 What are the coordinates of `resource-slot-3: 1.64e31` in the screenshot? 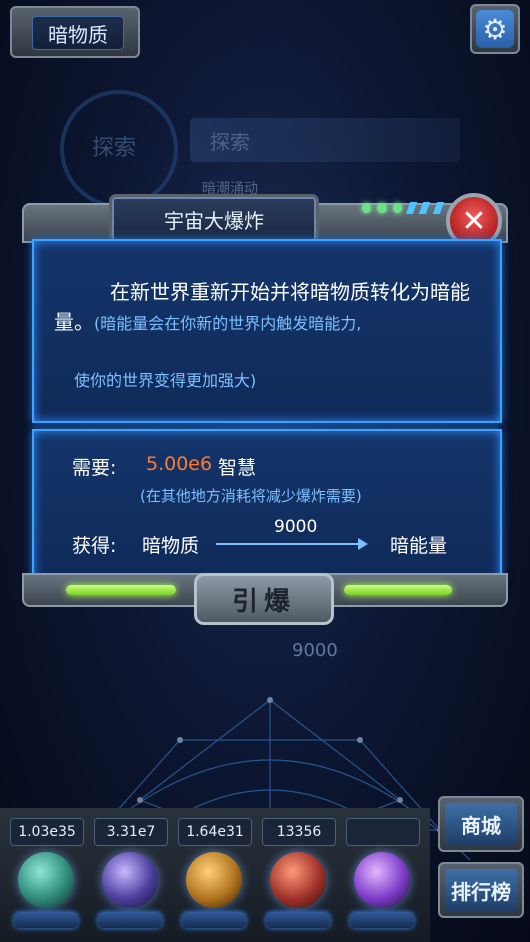 It's located at (214, 875).